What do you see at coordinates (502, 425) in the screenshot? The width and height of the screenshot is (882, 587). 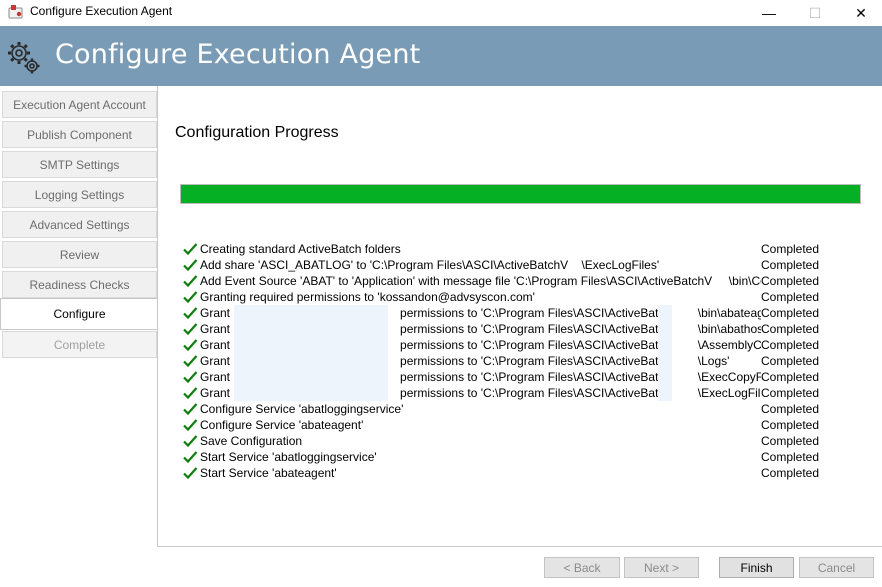 I see `log-row: Configure Service 'abateagent' Completed` at bounding box center [502, 425].